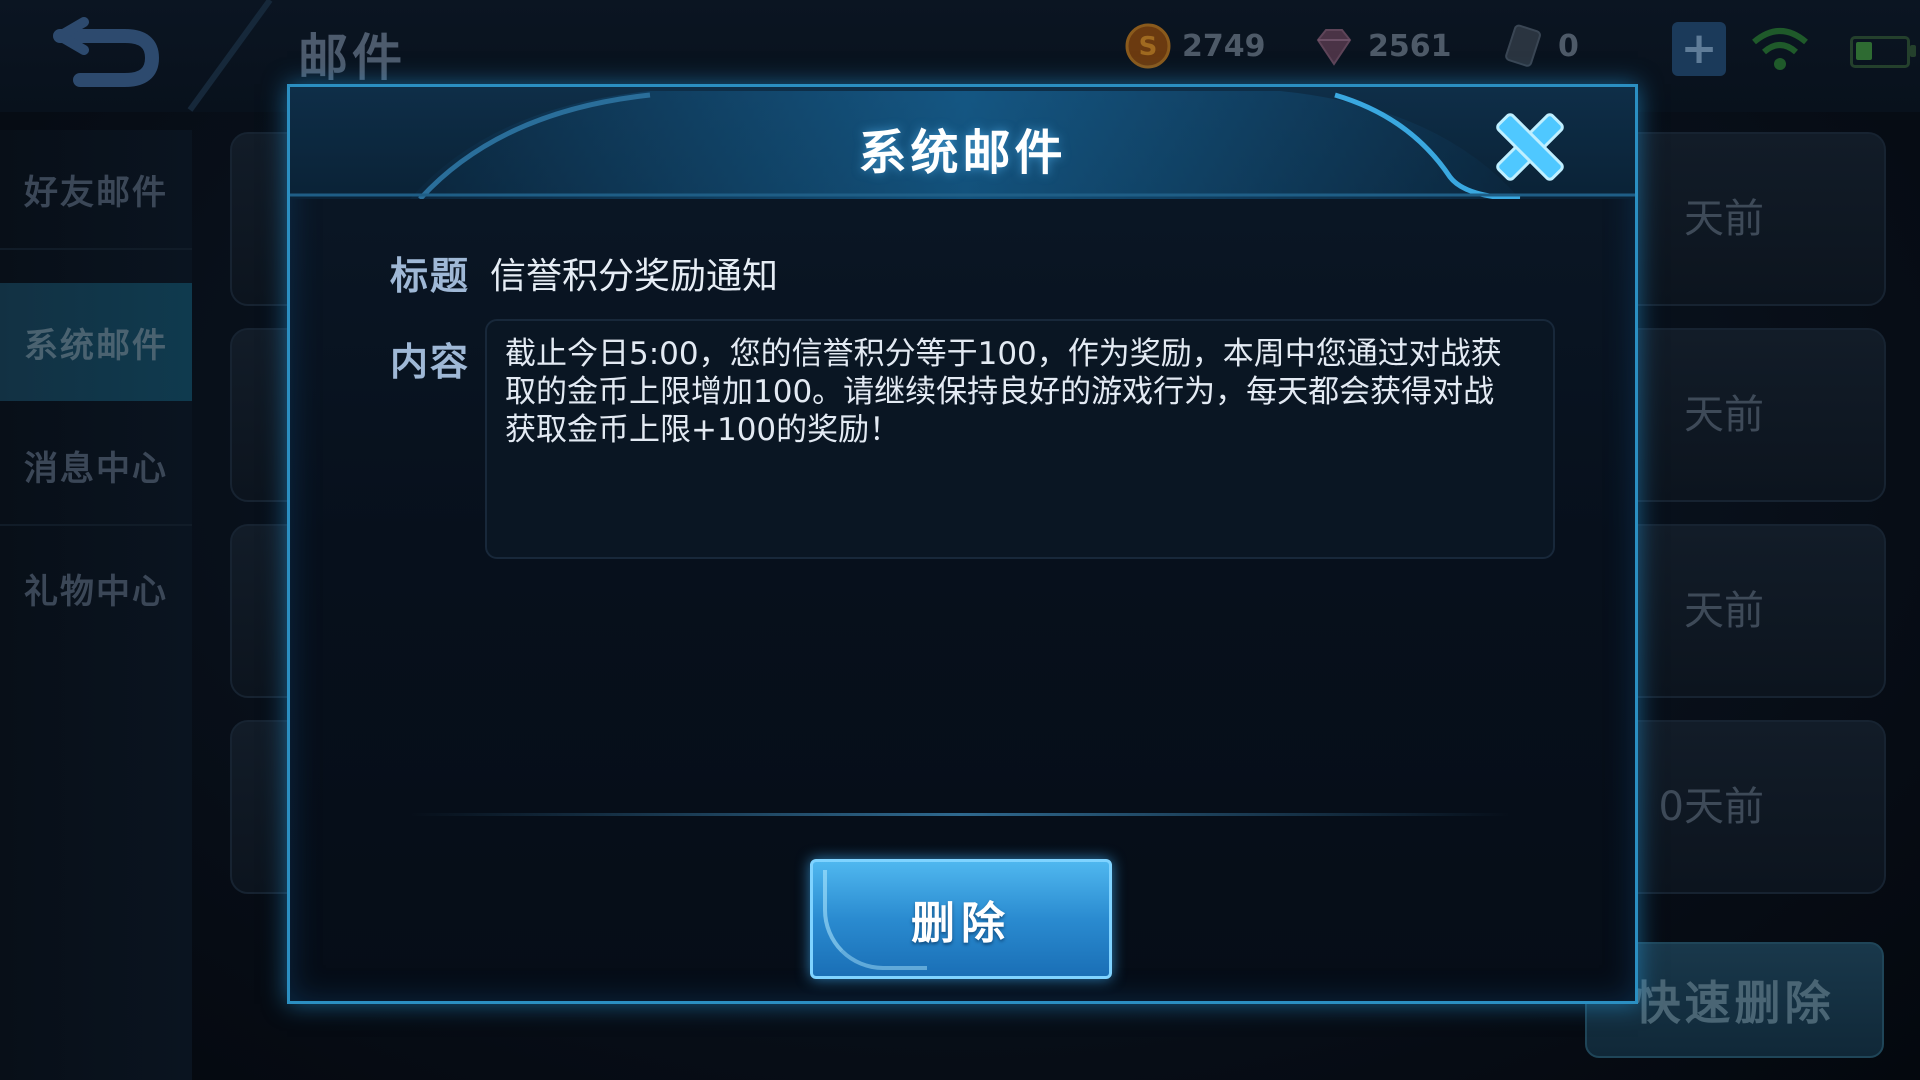 This screenshot has height=1080, width=1920. I want to click on delete-button: 删除, so click(961, 919).